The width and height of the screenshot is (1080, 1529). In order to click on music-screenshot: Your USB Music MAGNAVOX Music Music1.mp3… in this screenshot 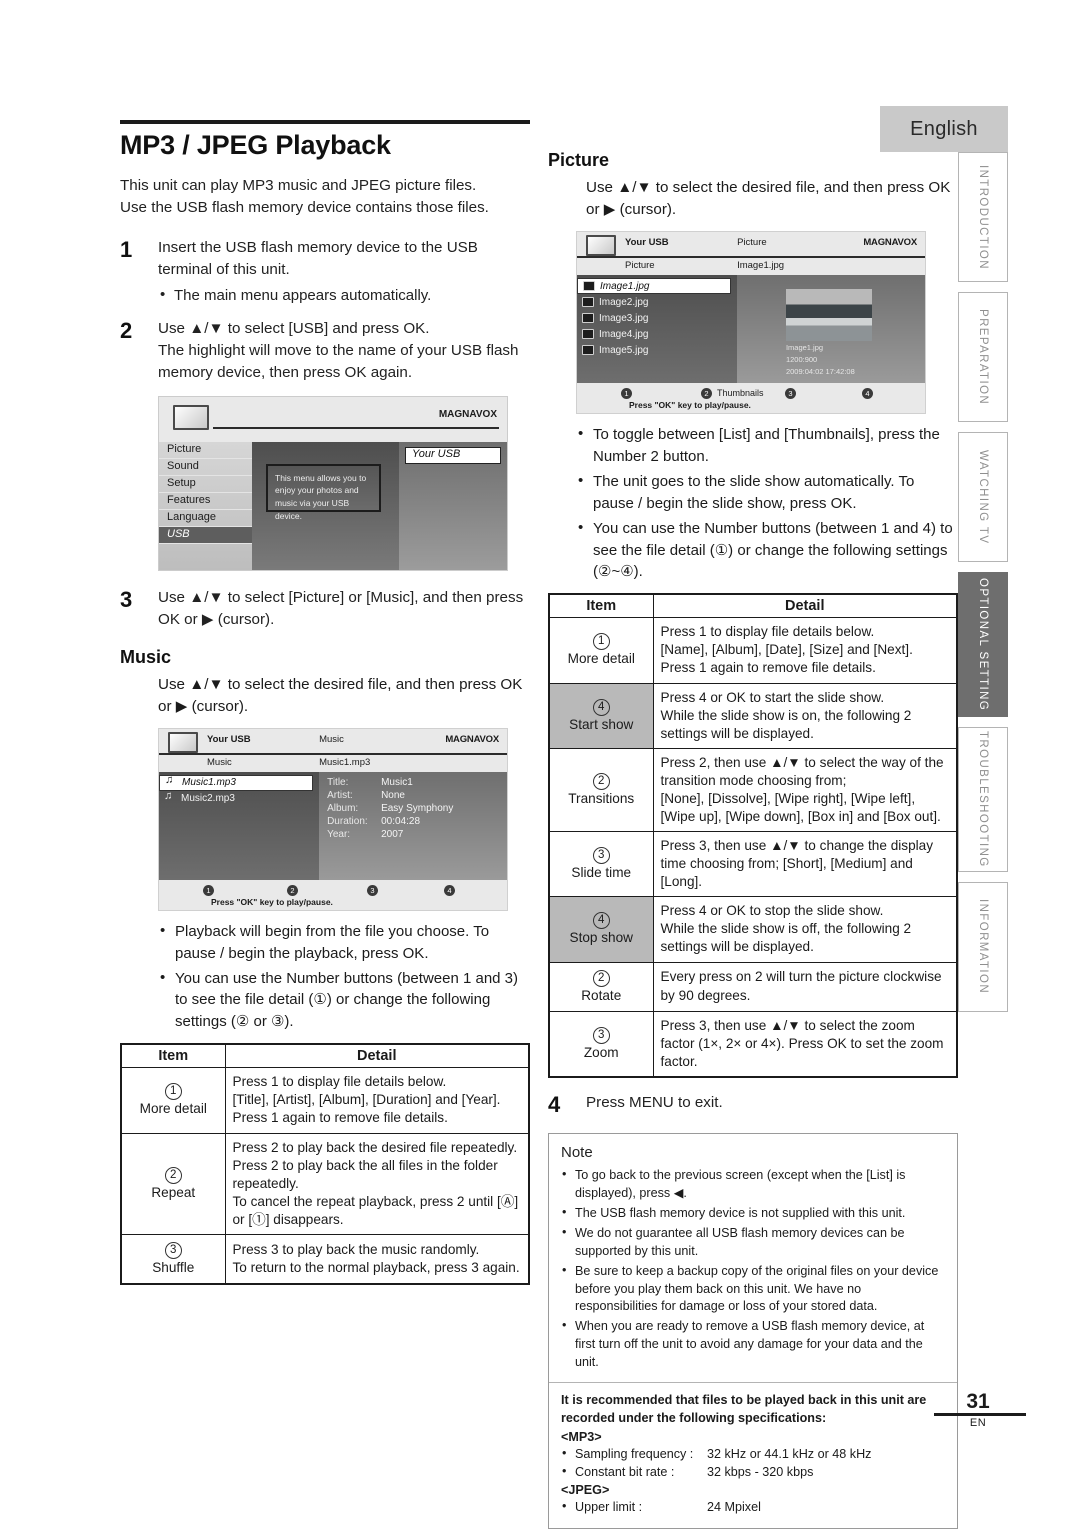, I will do `click(333, 819)`.